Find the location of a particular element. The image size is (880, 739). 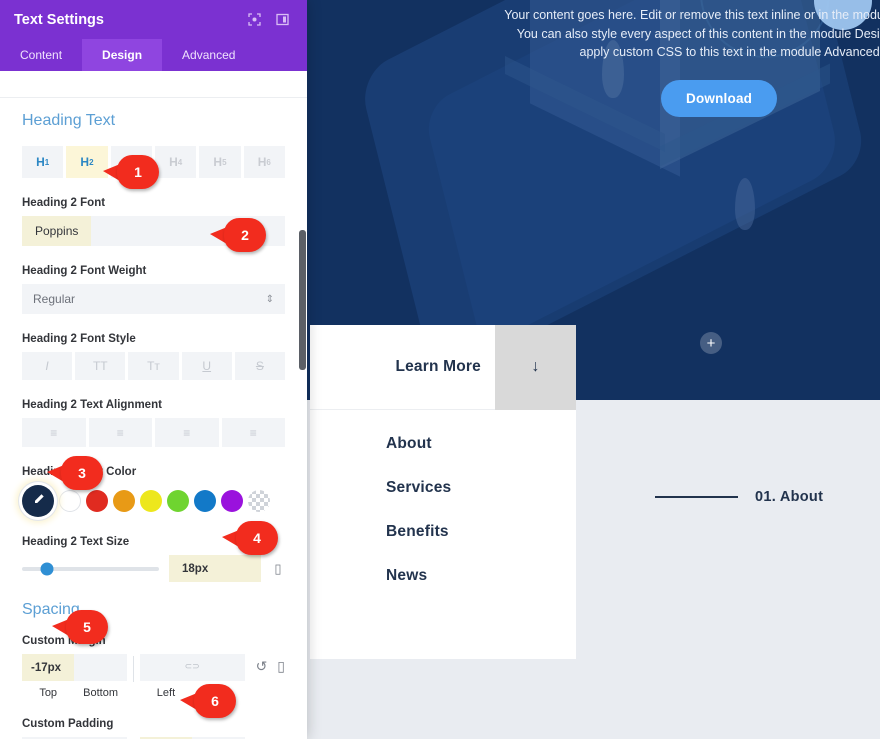

heading-text-size-input: 18px is located at coordinates (215, 568).